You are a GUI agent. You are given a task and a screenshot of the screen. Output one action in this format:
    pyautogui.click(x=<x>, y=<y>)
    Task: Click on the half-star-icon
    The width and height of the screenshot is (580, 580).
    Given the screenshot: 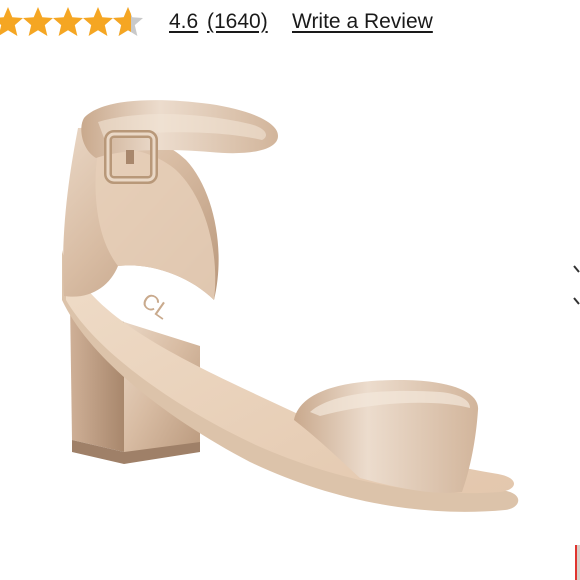 What is the action you would take?
    pyautogui.click(x=128, y=21)
    